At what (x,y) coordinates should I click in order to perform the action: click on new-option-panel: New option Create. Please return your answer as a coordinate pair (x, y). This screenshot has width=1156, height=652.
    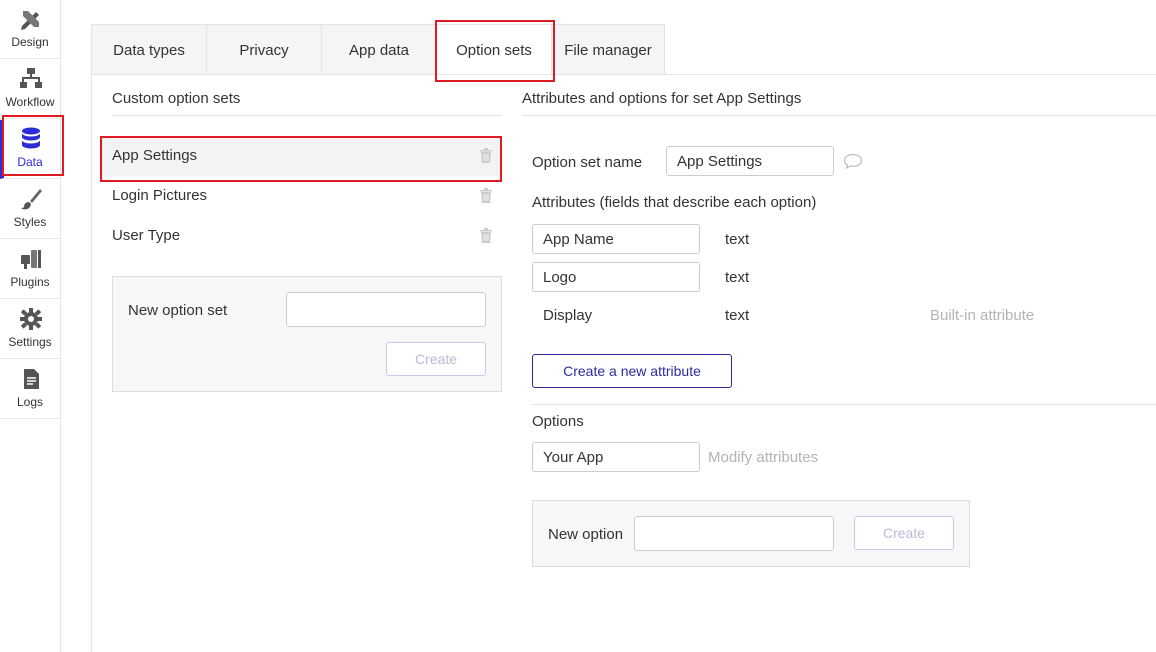
    Looking at the image, I should click on (751, 533).